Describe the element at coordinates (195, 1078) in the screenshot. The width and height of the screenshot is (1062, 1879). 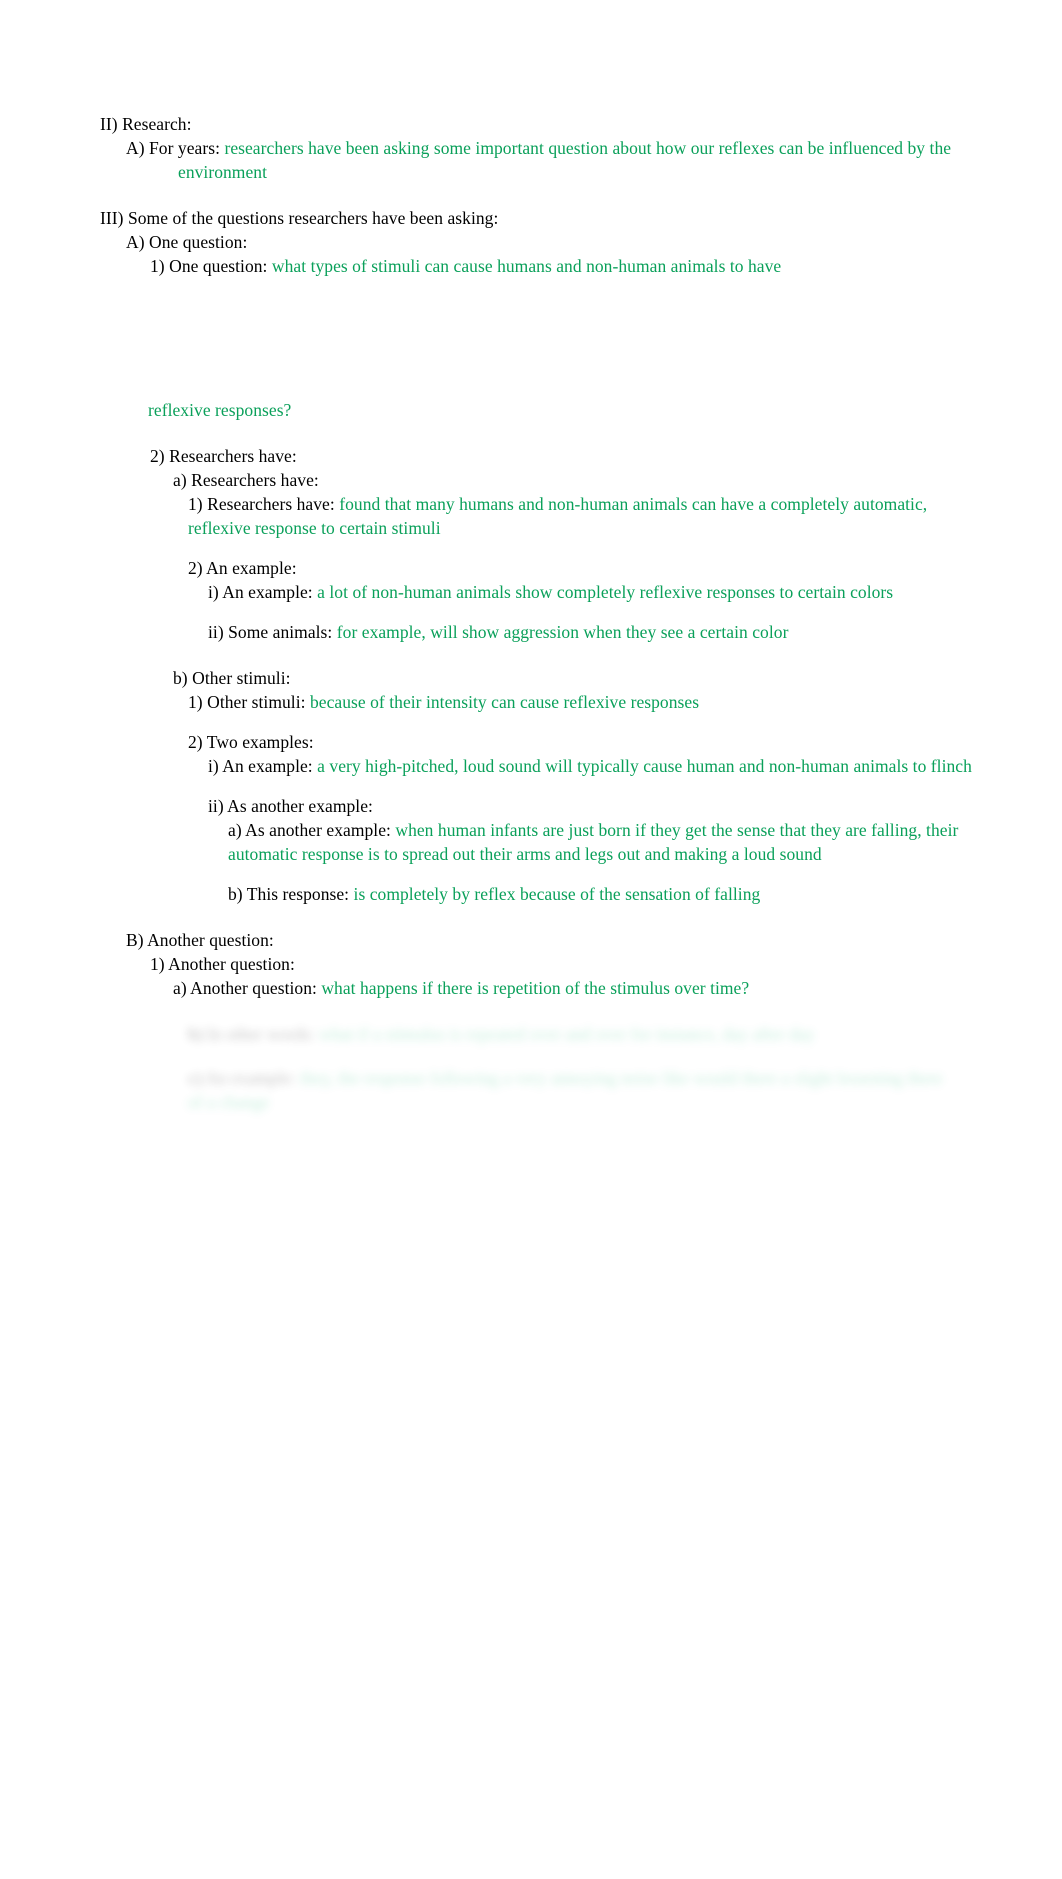
I see `outline-marker: c)` at that location.